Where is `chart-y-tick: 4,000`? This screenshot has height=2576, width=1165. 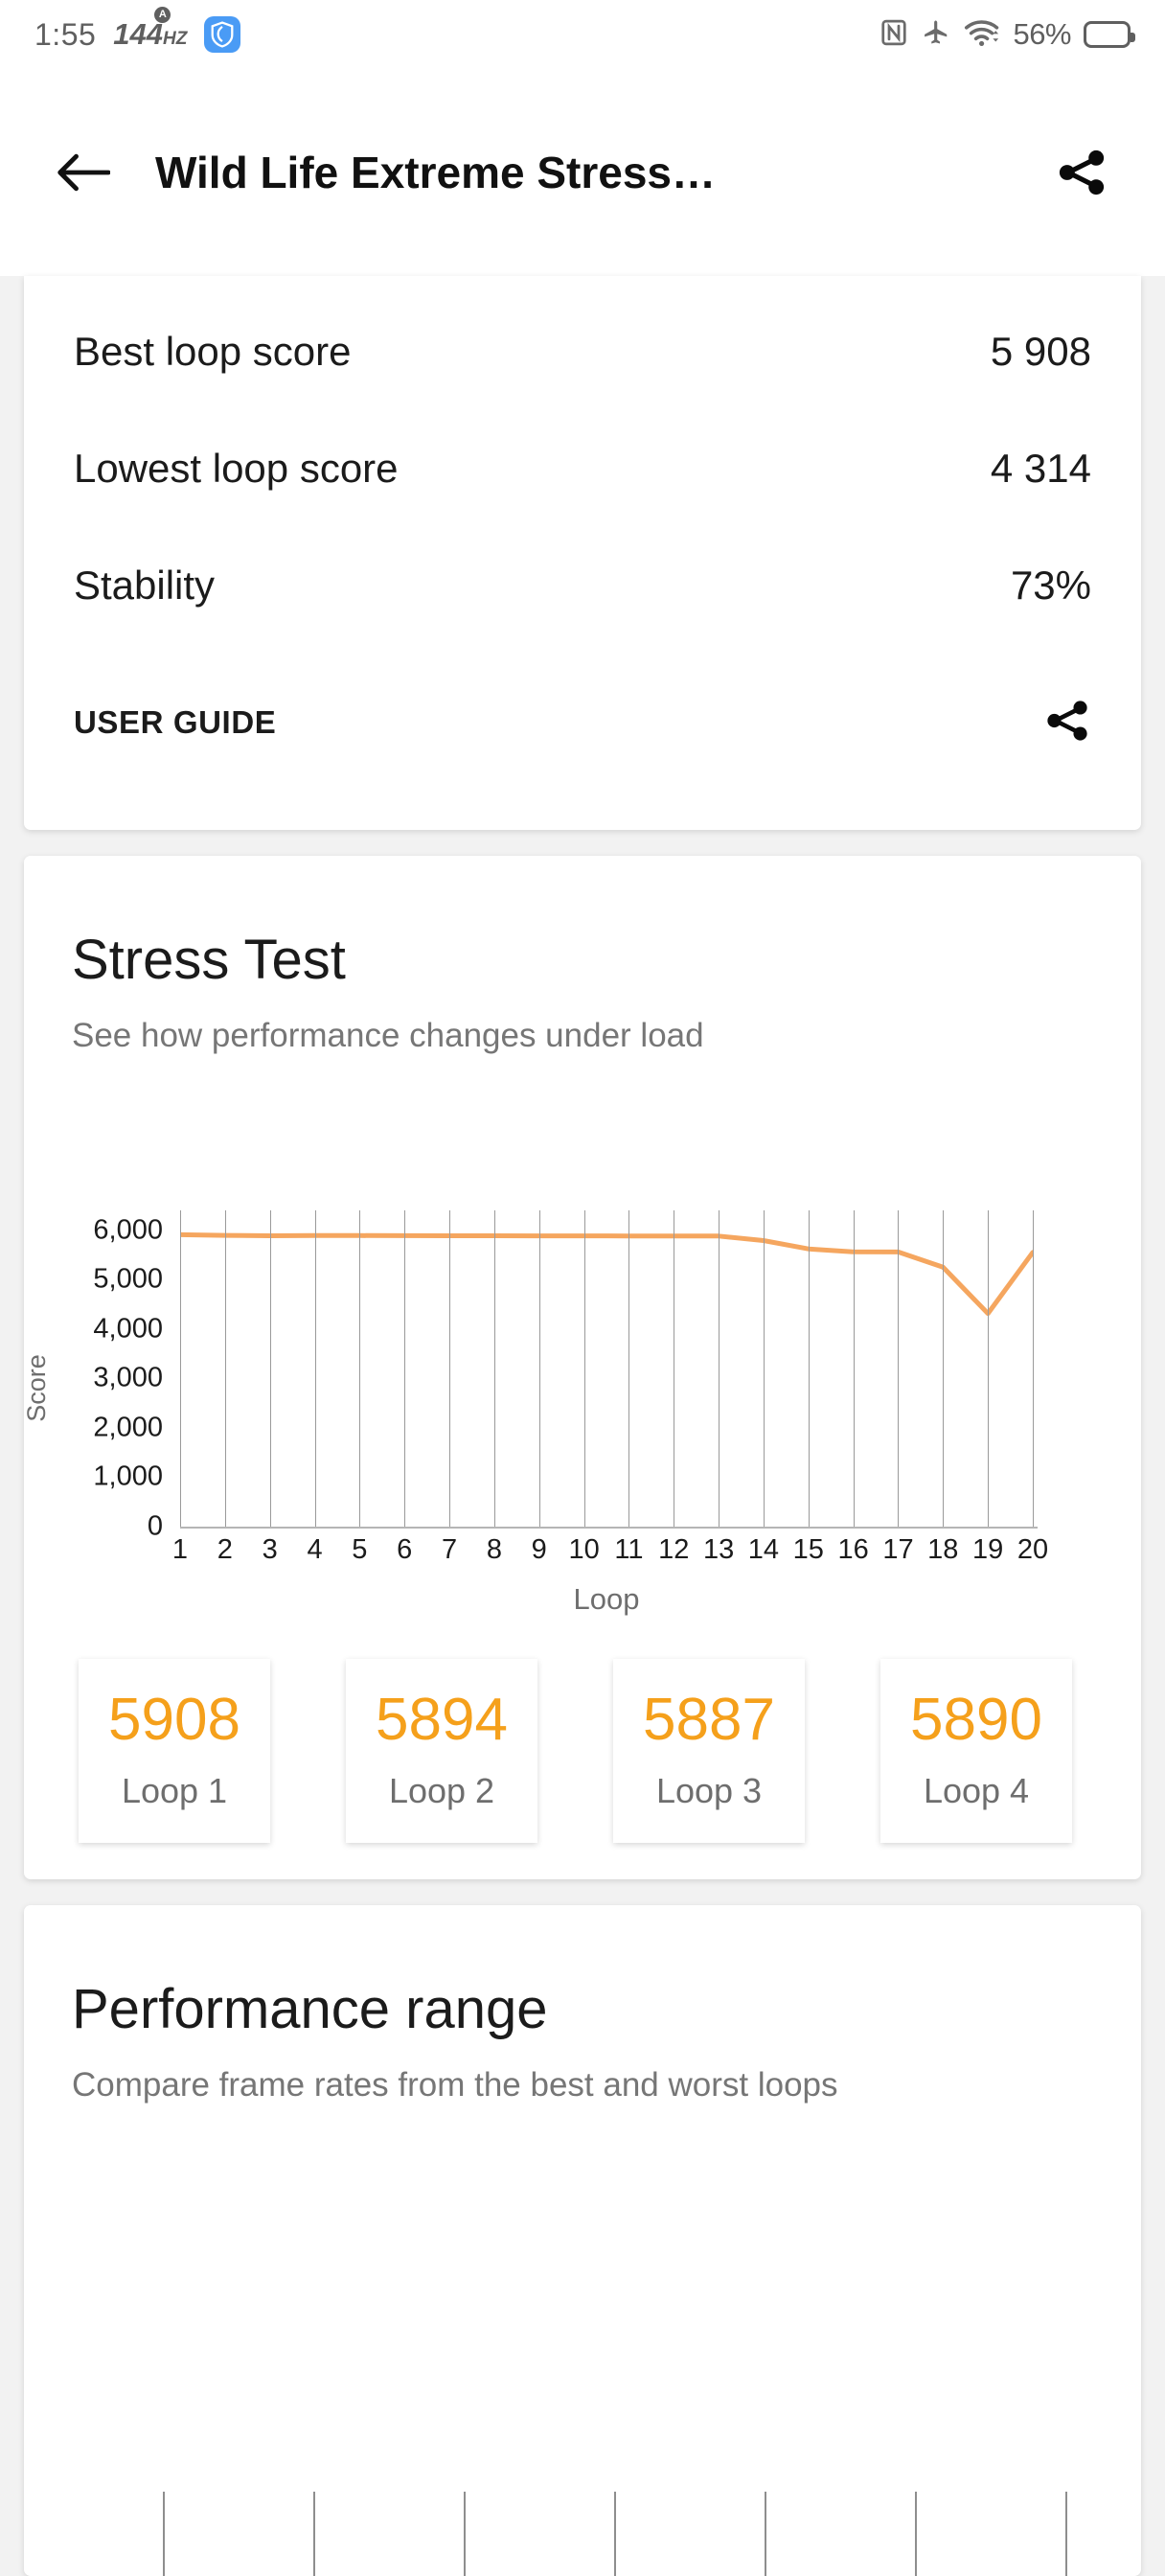
chart-y-tick: 4,000 is located at coordinates (128, 1329).